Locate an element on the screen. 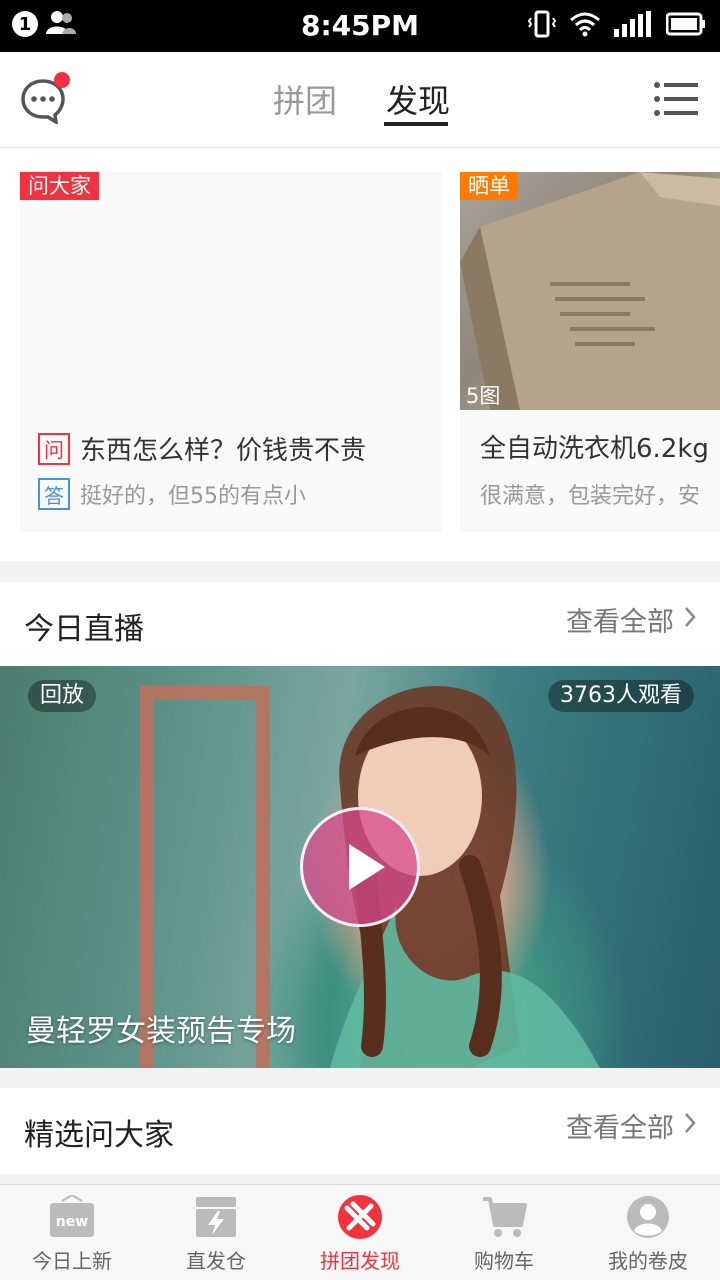 This screenshot has height=1280, width=720. question-text: 东西怎么样？价钱贵不贵 is located at coordinates (223, 451).